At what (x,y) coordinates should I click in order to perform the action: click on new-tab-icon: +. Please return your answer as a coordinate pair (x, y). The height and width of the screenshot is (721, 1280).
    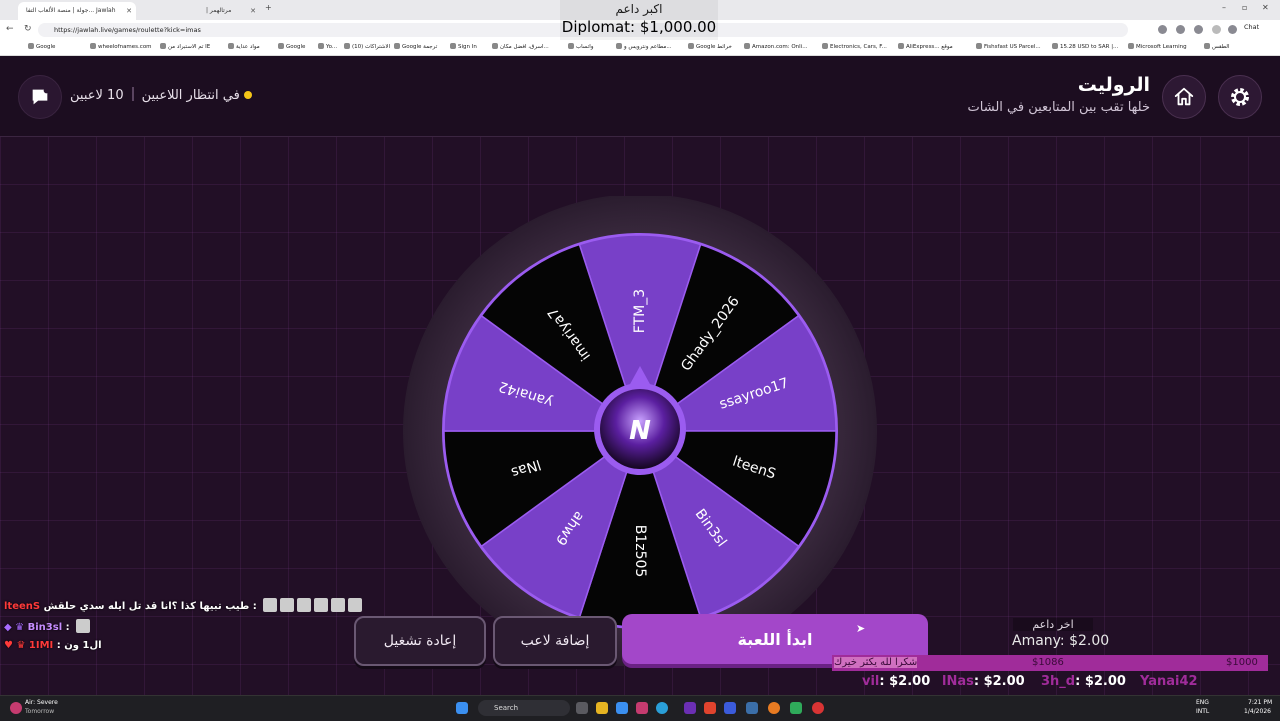
    Looking at the image, I should click on (268, 7).